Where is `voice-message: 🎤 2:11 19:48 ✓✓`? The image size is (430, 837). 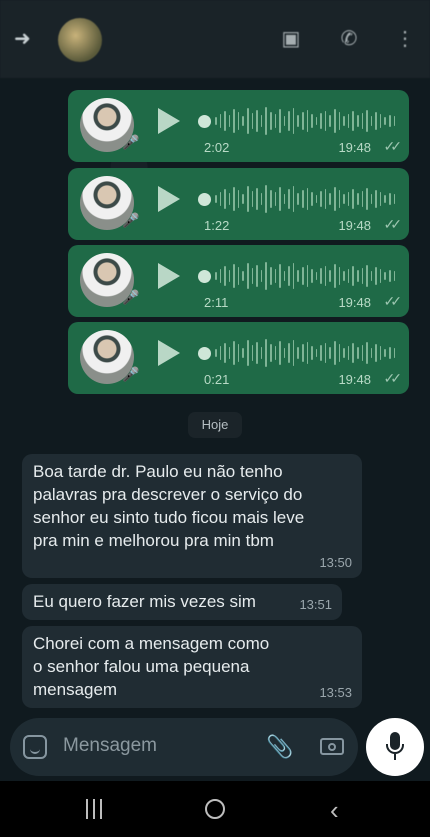
voice-message: 🎤 2:11 19:48 ✓✓ is located at coordinates (238, 281).